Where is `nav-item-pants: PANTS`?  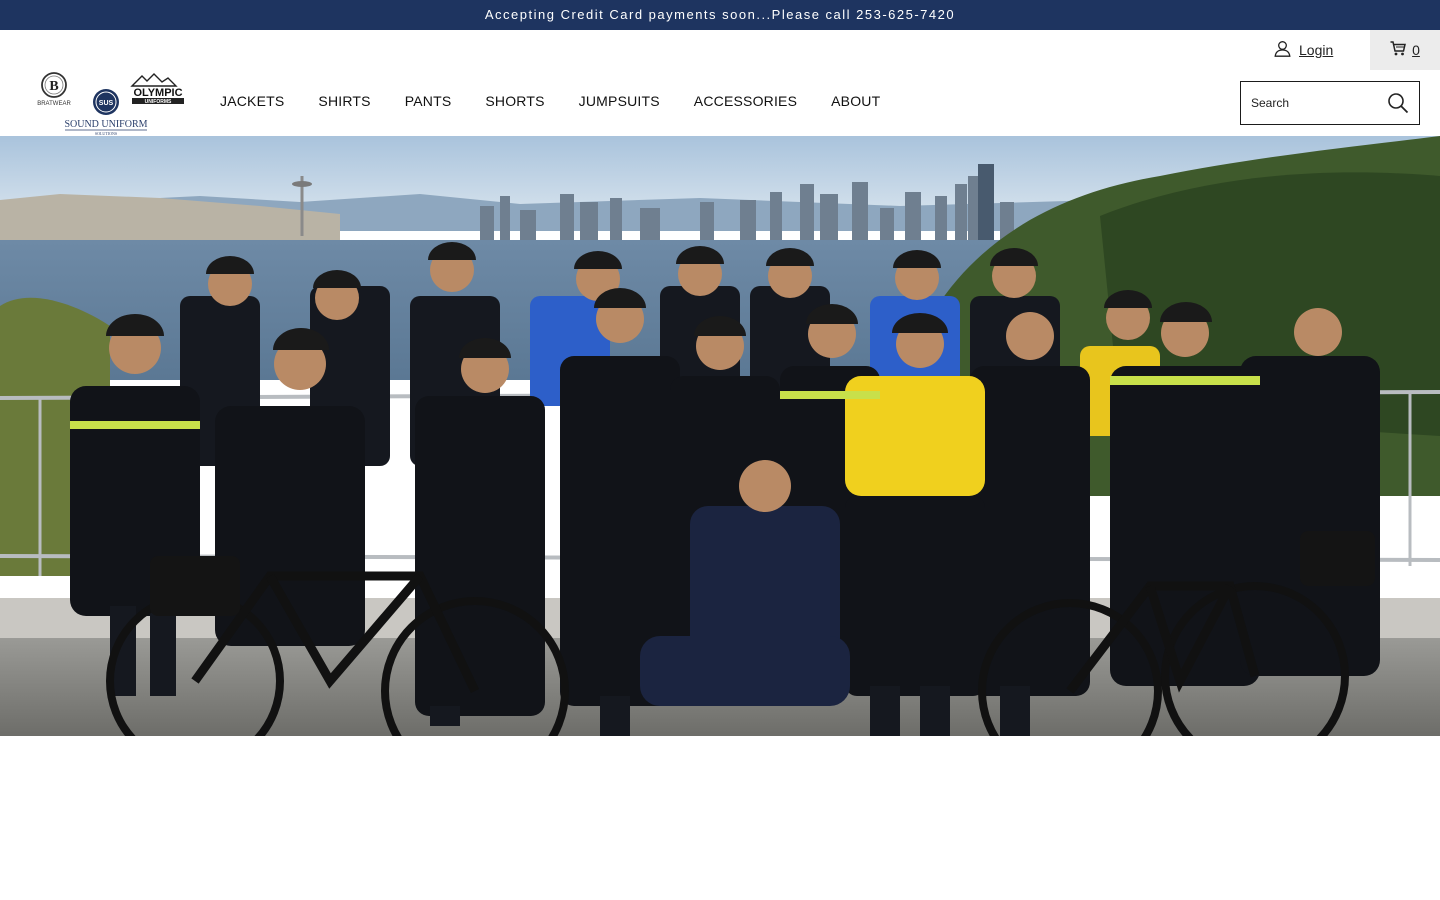
nav-item-pants: PANTS is located at coordinates (428, 101).